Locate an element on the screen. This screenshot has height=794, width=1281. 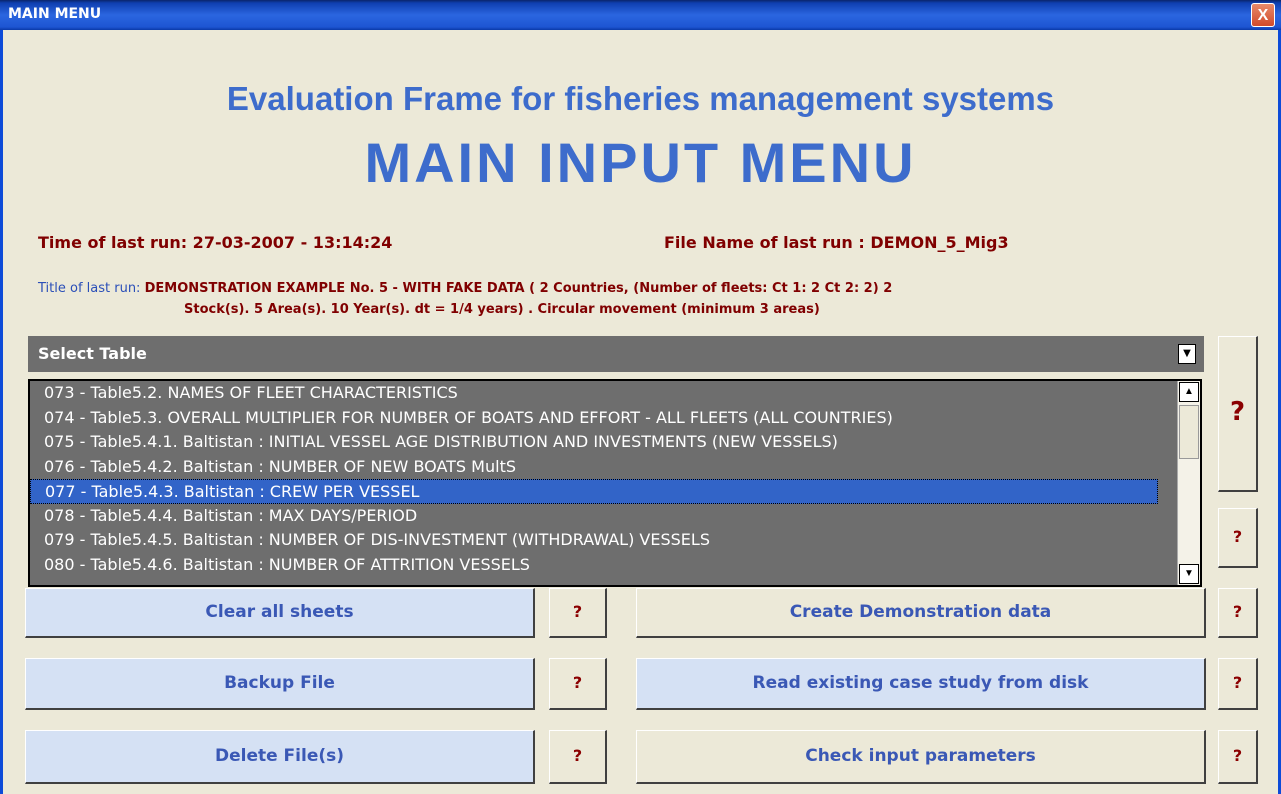
table-list-help-button: ? is located at coordinates (1238, 538).